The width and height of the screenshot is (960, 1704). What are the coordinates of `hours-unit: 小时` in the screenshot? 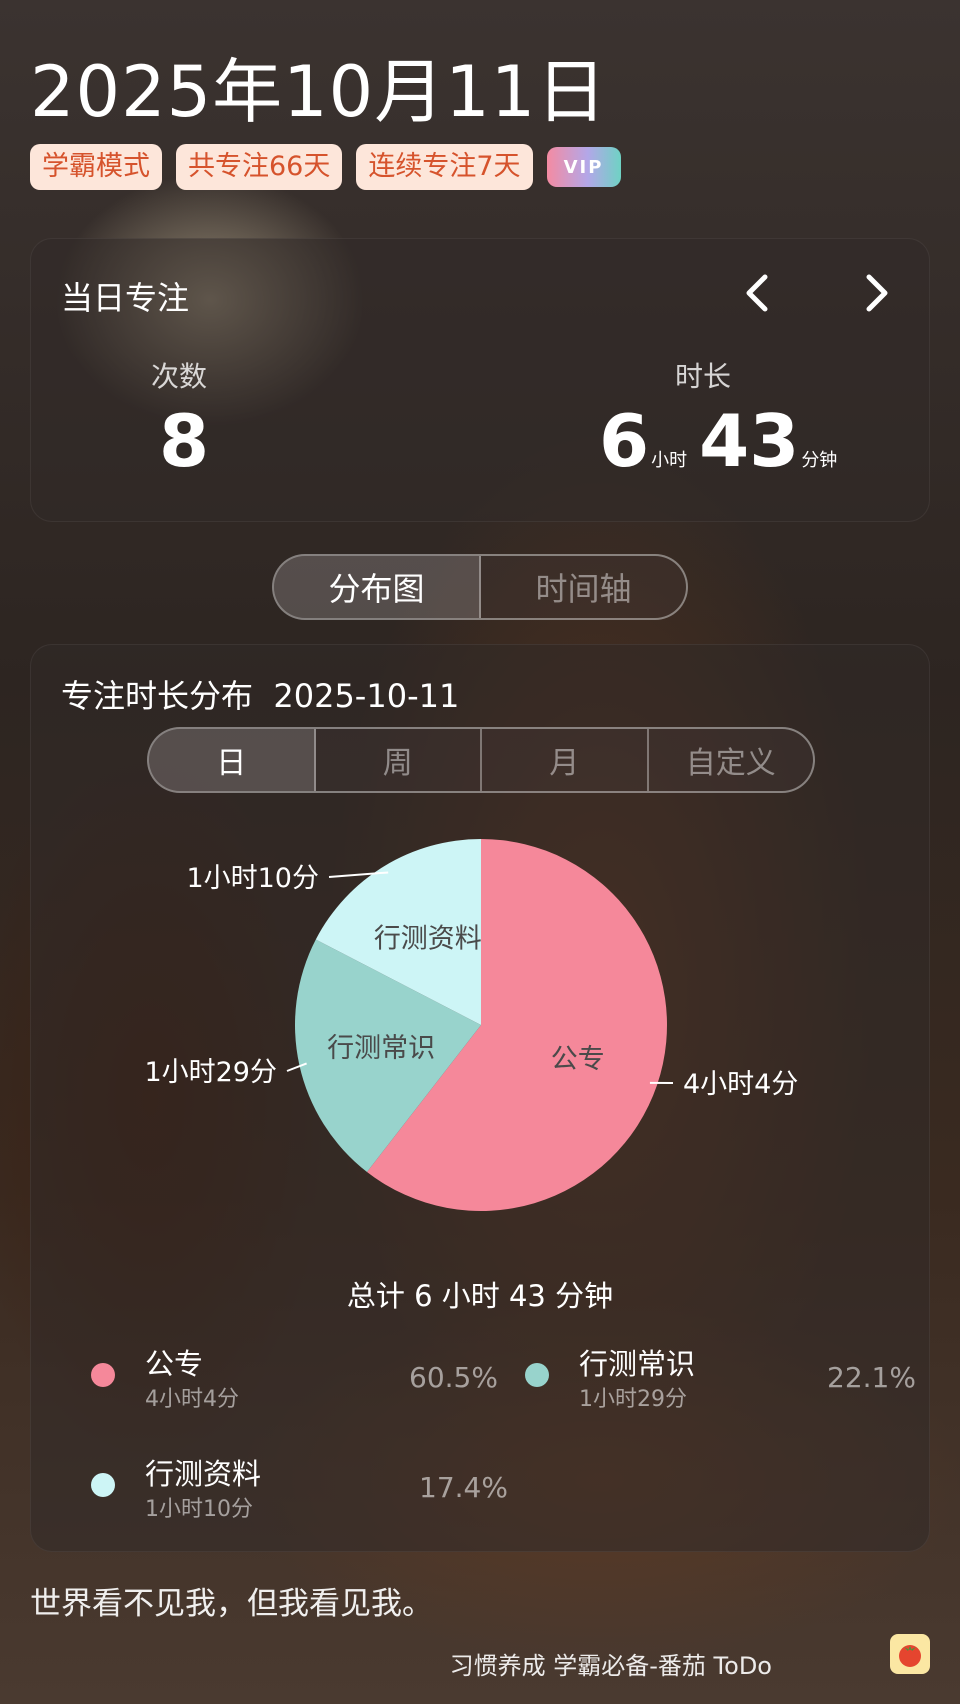 It's located at (669, 460).